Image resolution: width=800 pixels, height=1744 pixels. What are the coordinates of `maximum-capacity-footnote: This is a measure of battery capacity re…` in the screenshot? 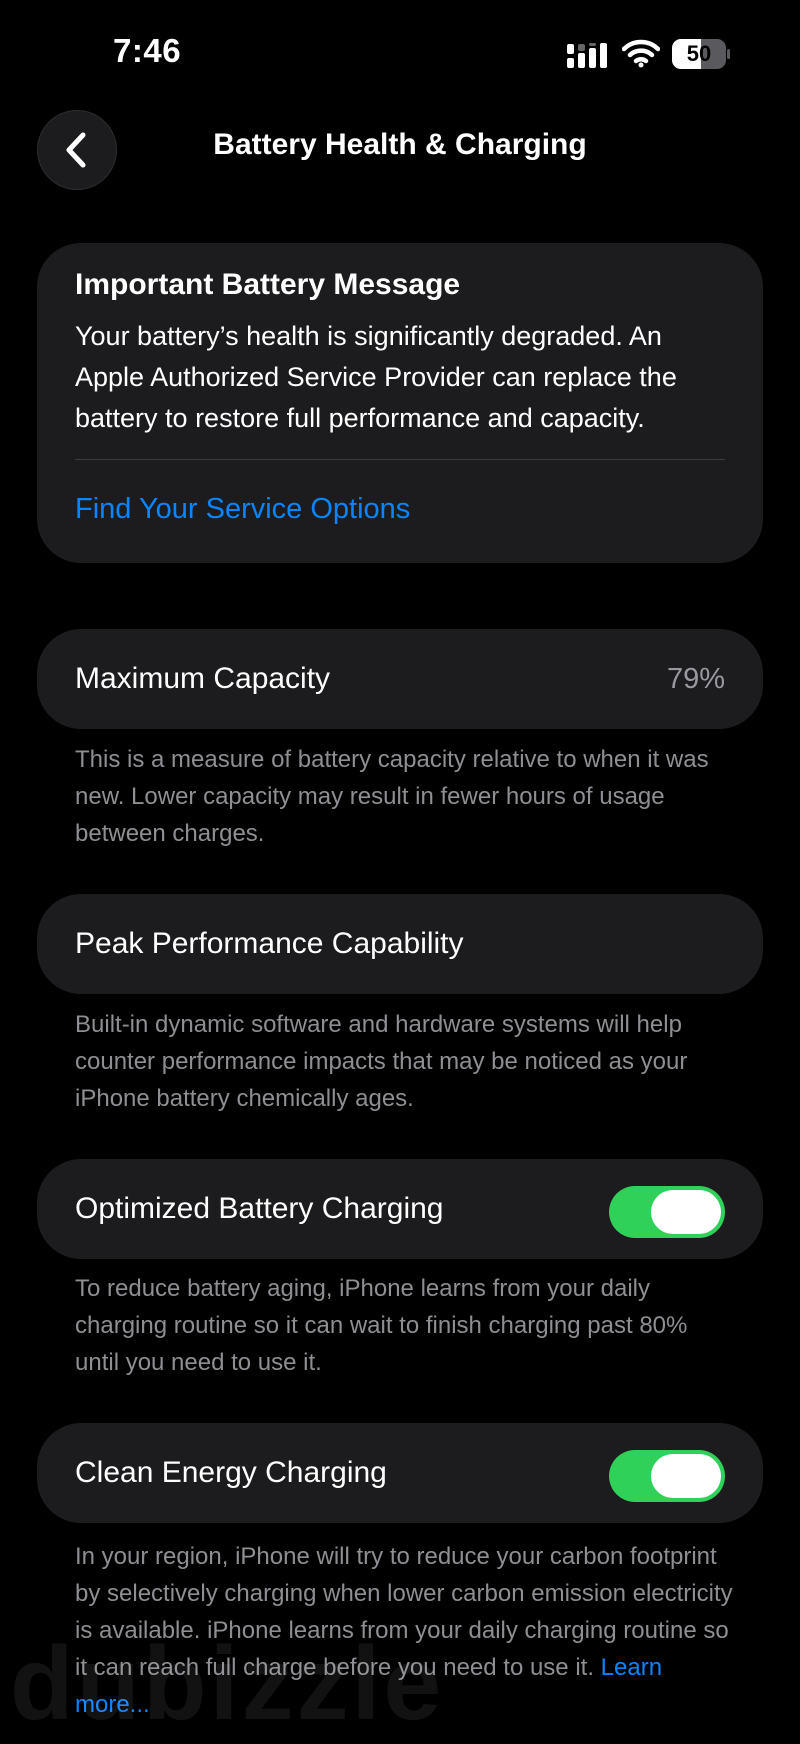 It's located at (392, 796).